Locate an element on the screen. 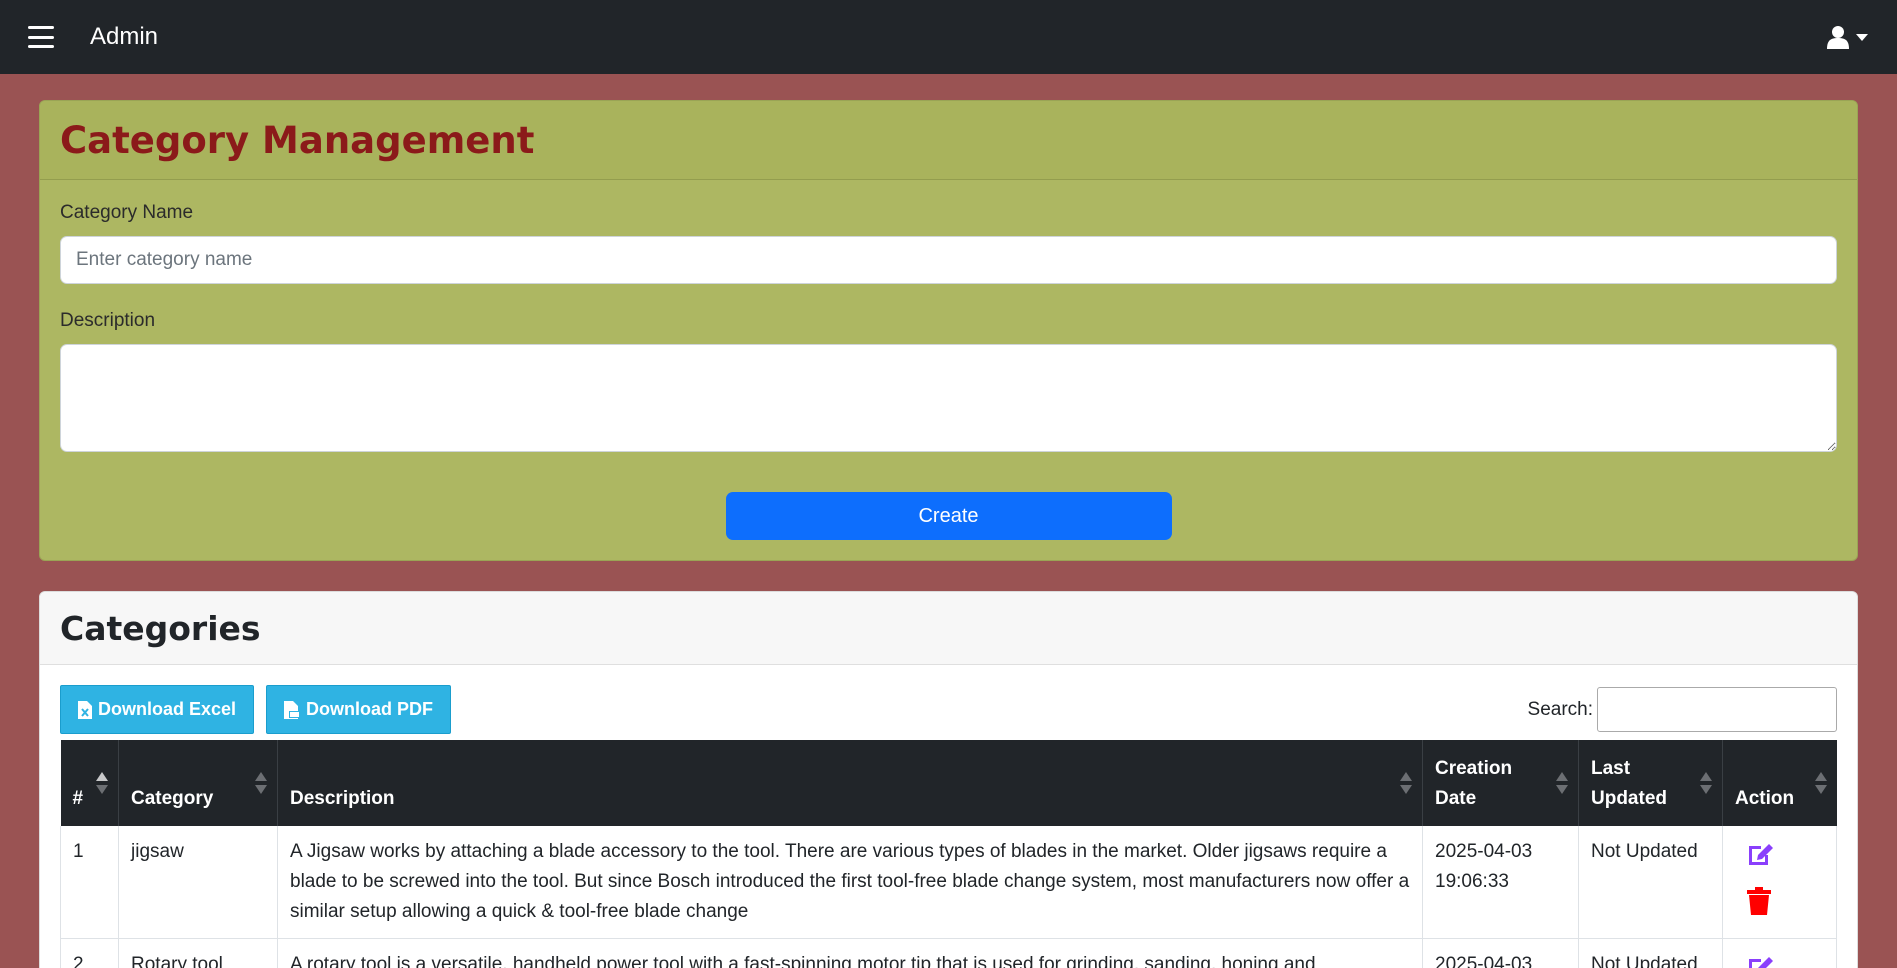  caret-down-icon is located at coordinates (1862, 37).